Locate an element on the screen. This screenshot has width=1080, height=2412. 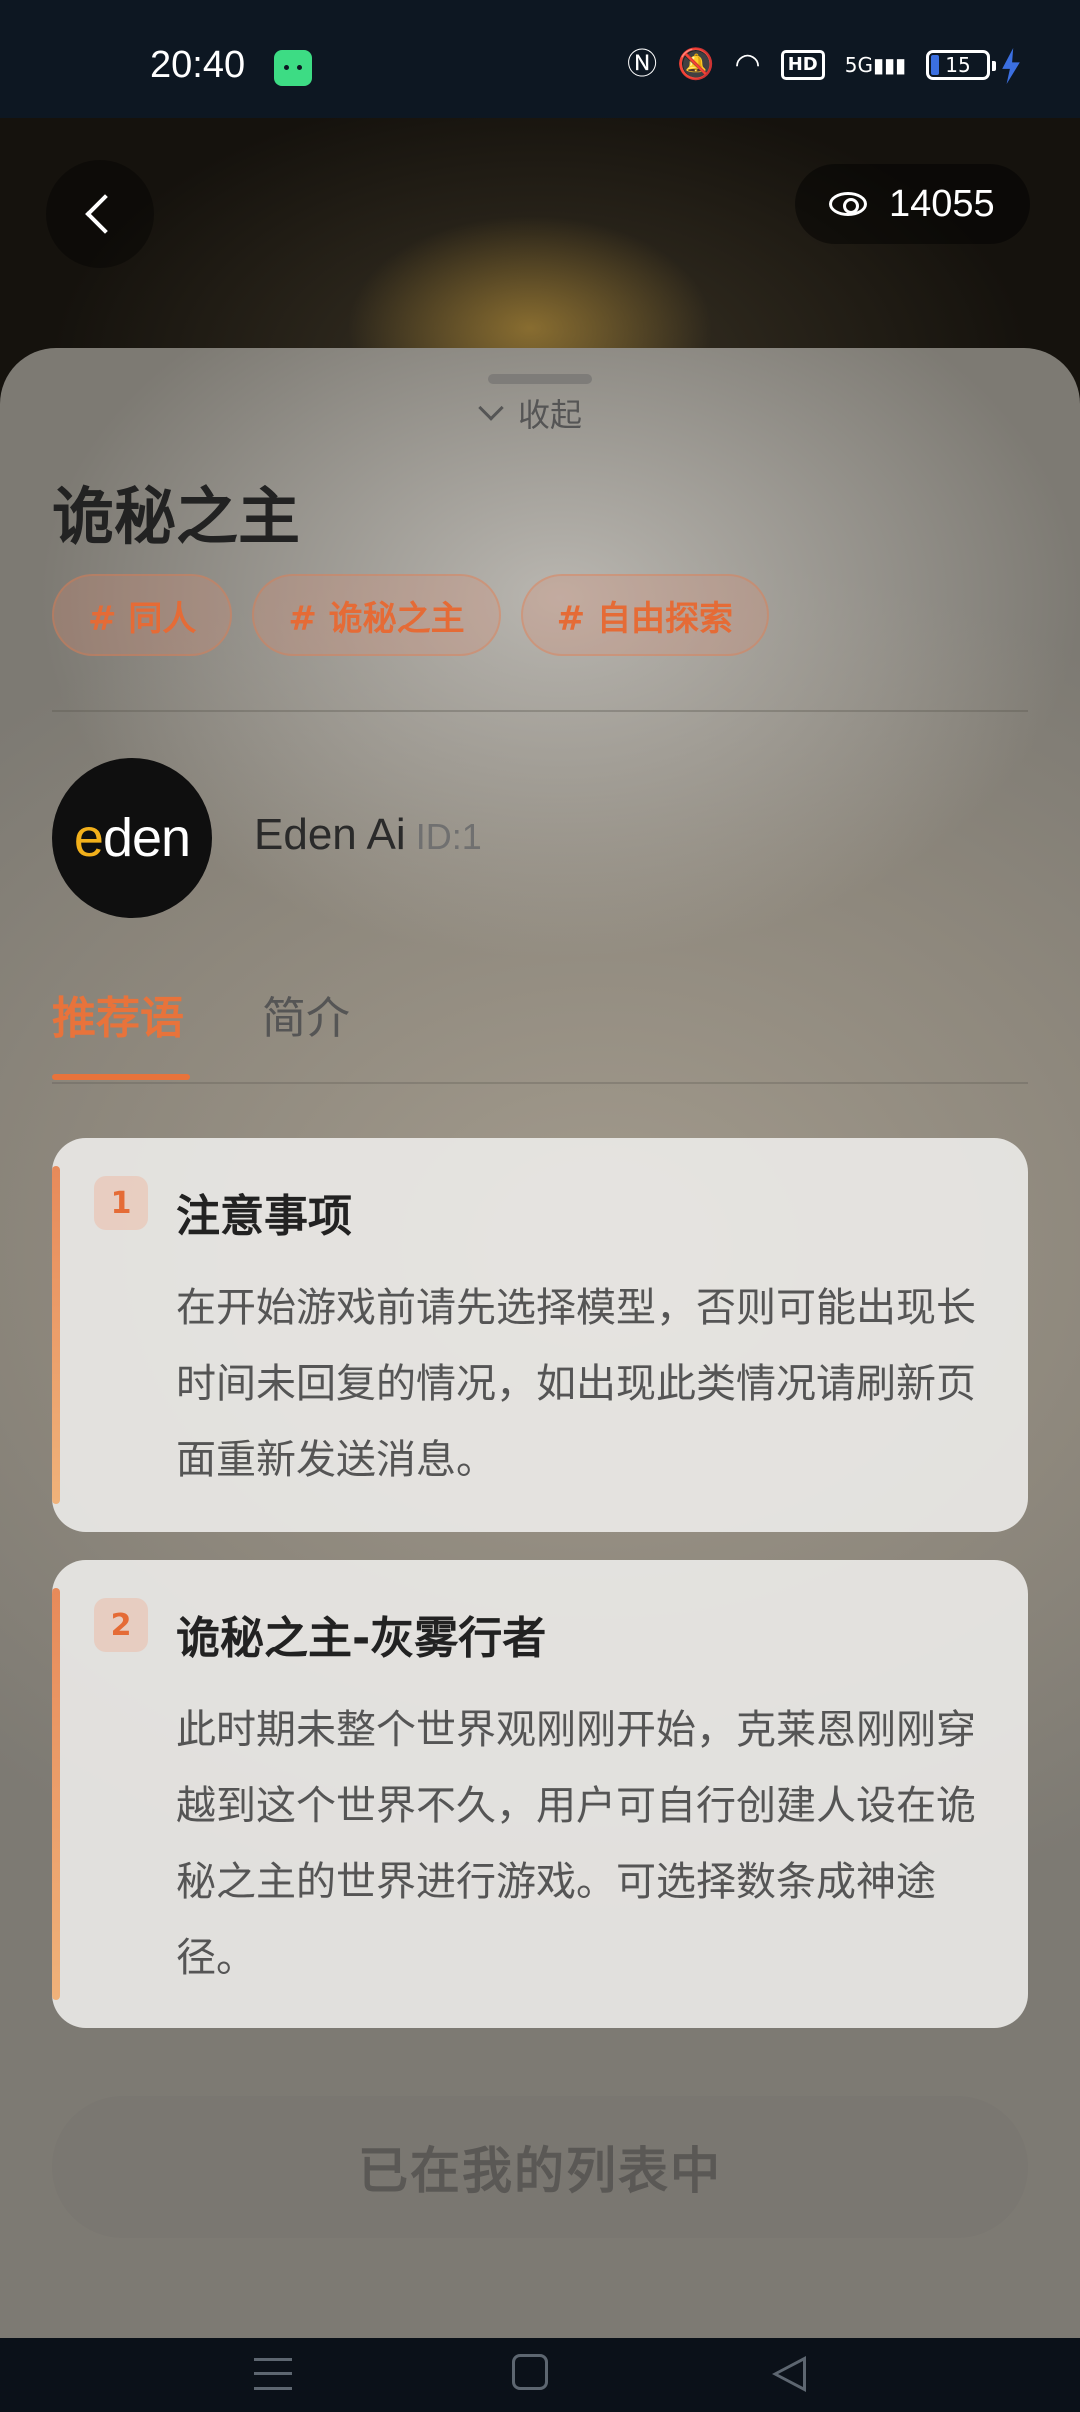
author-info: Eden Ai ID:1 is located at coordinates (368, 835).